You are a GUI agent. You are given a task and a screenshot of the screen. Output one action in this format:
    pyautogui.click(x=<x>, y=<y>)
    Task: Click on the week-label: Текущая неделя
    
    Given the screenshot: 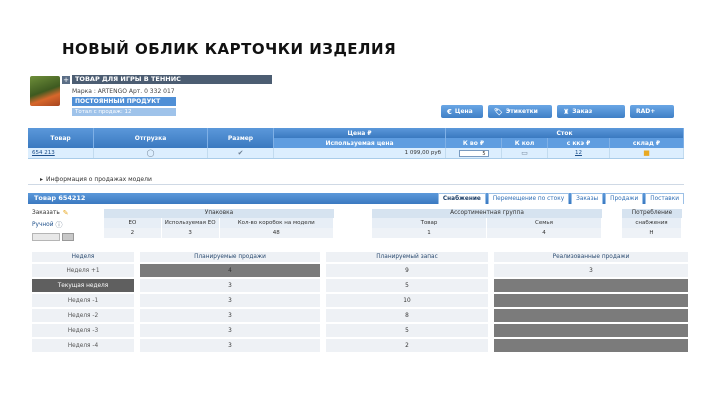 What is the action you would take?
    pyautogui.click(x=83, y=285)
    